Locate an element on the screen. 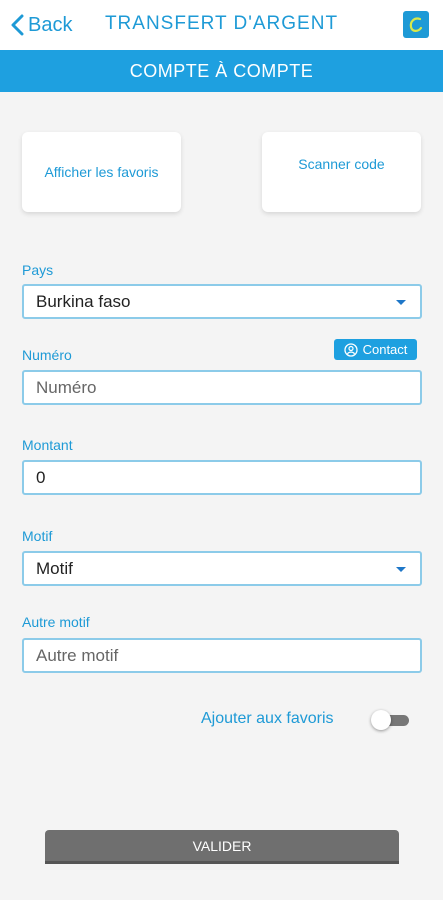  person-circle-icon is located at coordinates (350, 349).